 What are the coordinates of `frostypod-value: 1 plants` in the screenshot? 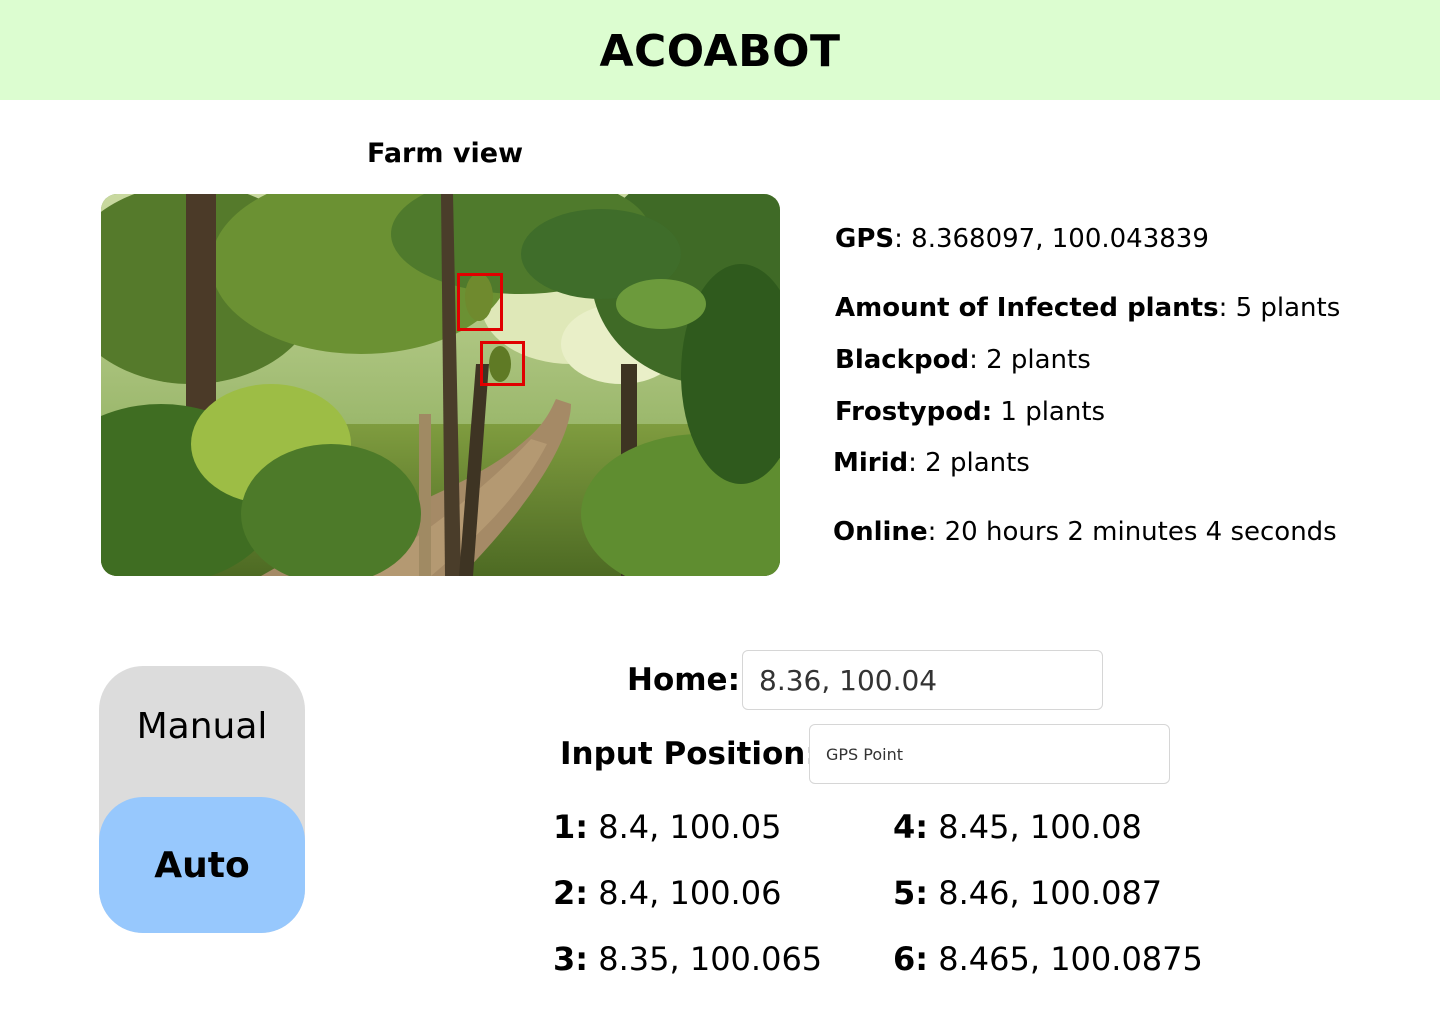 It's located at (1049, 412).